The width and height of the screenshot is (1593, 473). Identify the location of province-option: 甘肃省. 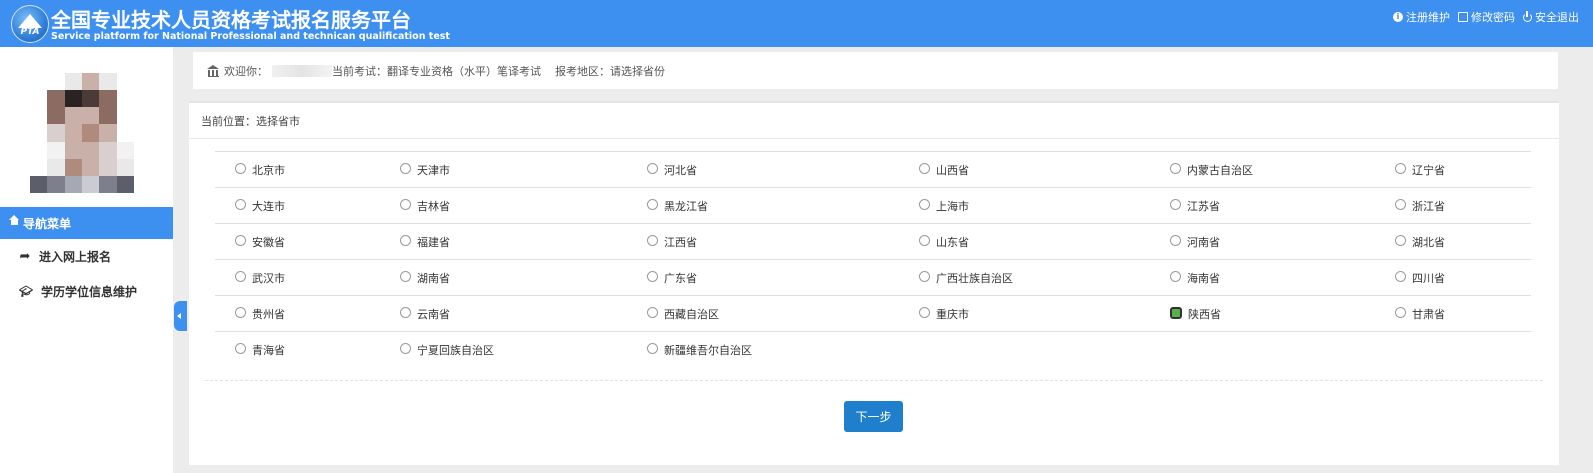
(1420, 313).